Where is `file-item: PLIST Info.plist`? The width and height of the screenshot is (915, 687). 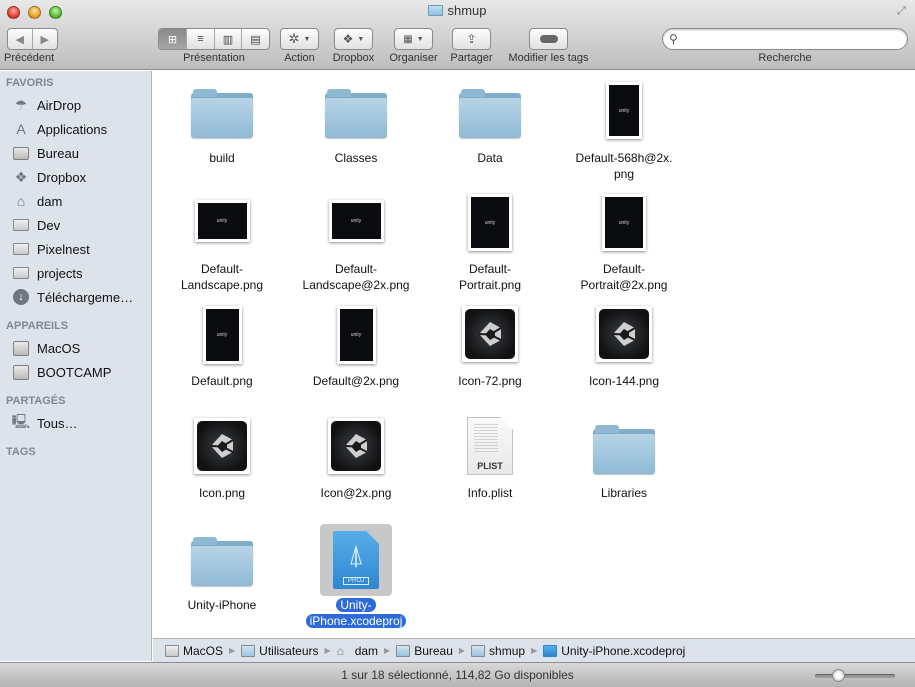 file-item: PLIST Info.plist is located at coordinates (490, 457).